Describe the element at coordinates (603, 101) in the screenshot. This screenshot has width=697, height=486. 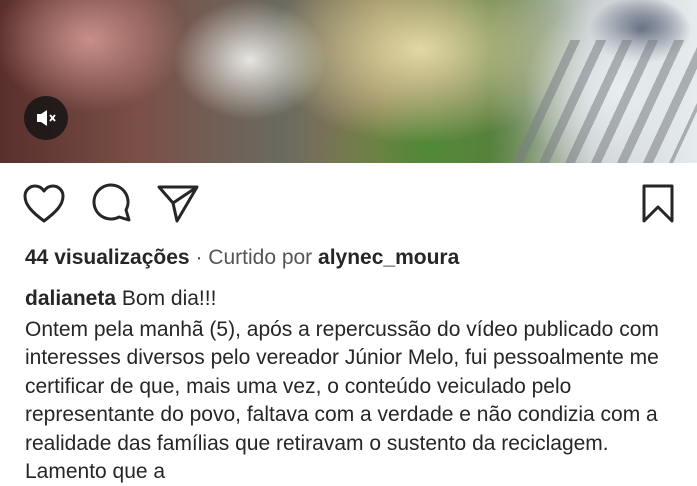
I see `video-background-stripes` at that location.